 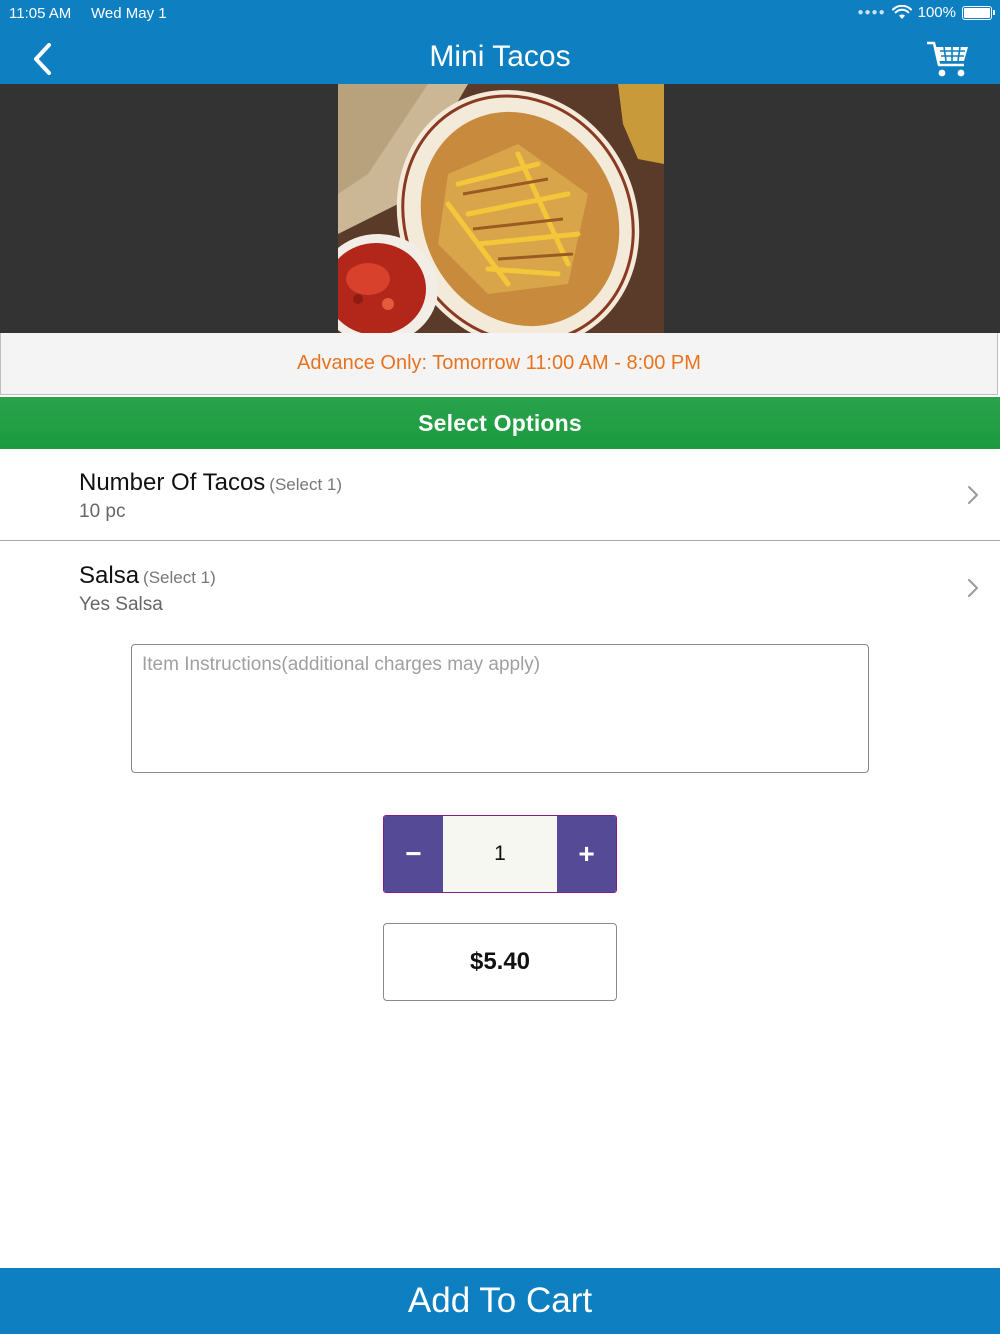 What do you see at coordinates (121, 604) in the screenshot?
I see `option-selected-value: Yes Salsa` at bounding box center [121, 604].